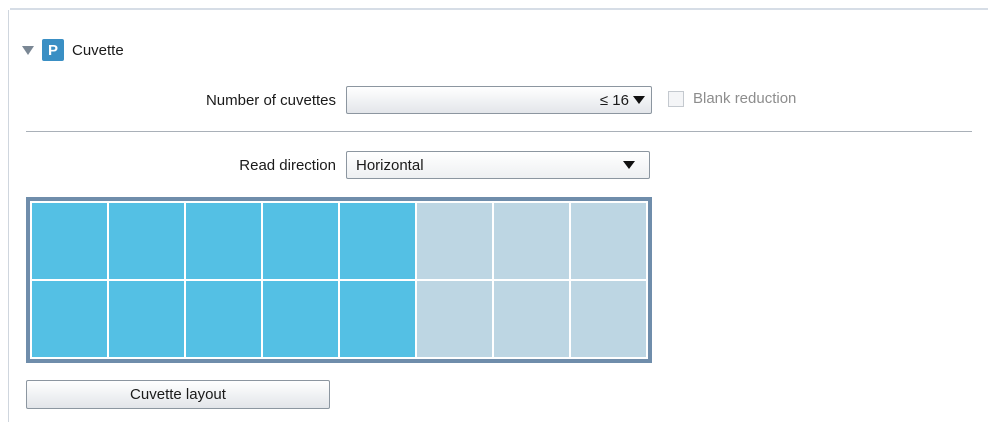  Describe the element at coordinates (146, 319) in the screenshot. I see `cuvette-cell-r2-c2` at that location.